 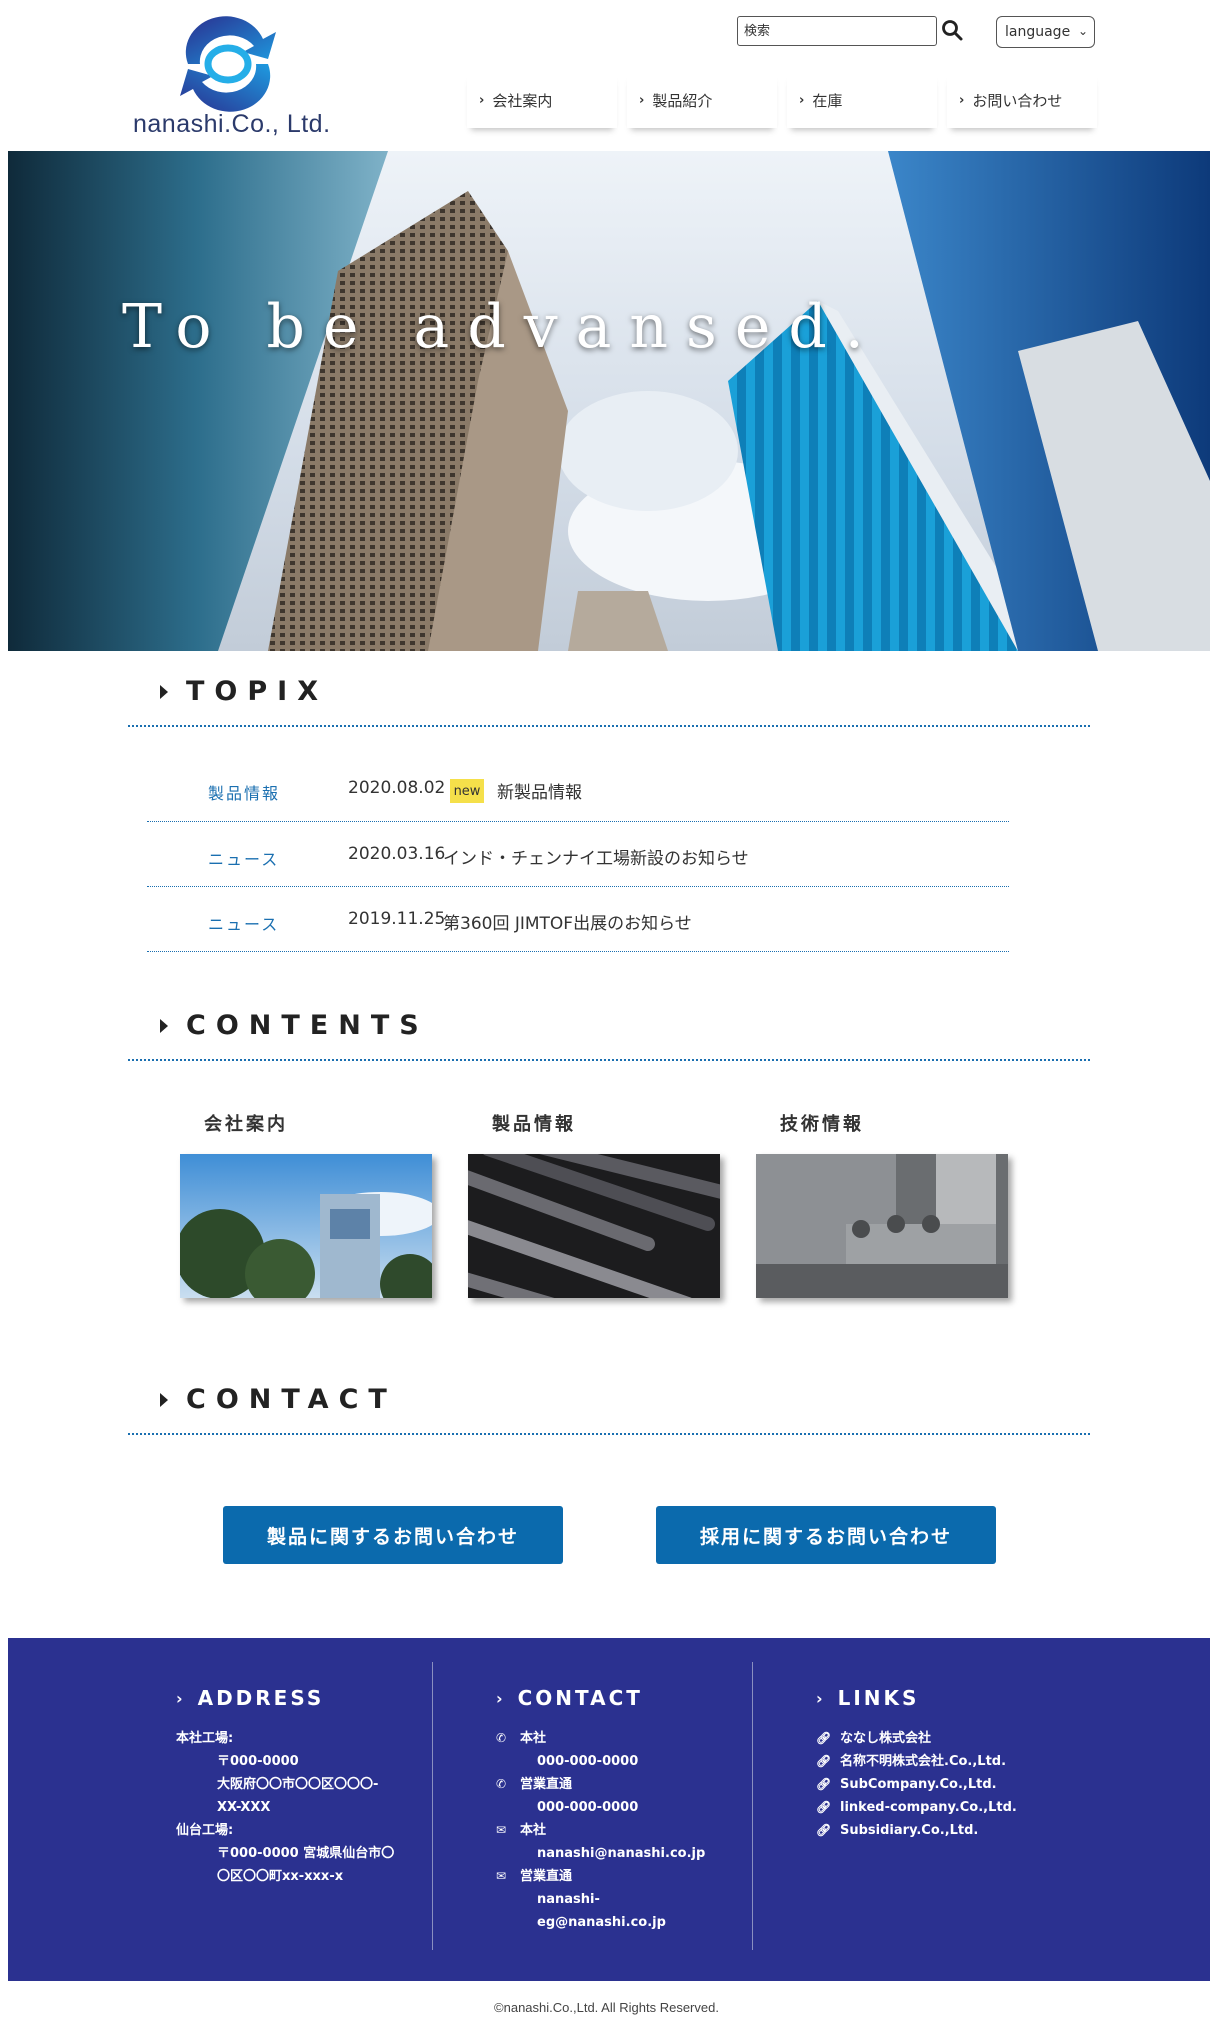 I want to click on nav-item-contact: › お問い合わせ, so click(x=1022, y=100).